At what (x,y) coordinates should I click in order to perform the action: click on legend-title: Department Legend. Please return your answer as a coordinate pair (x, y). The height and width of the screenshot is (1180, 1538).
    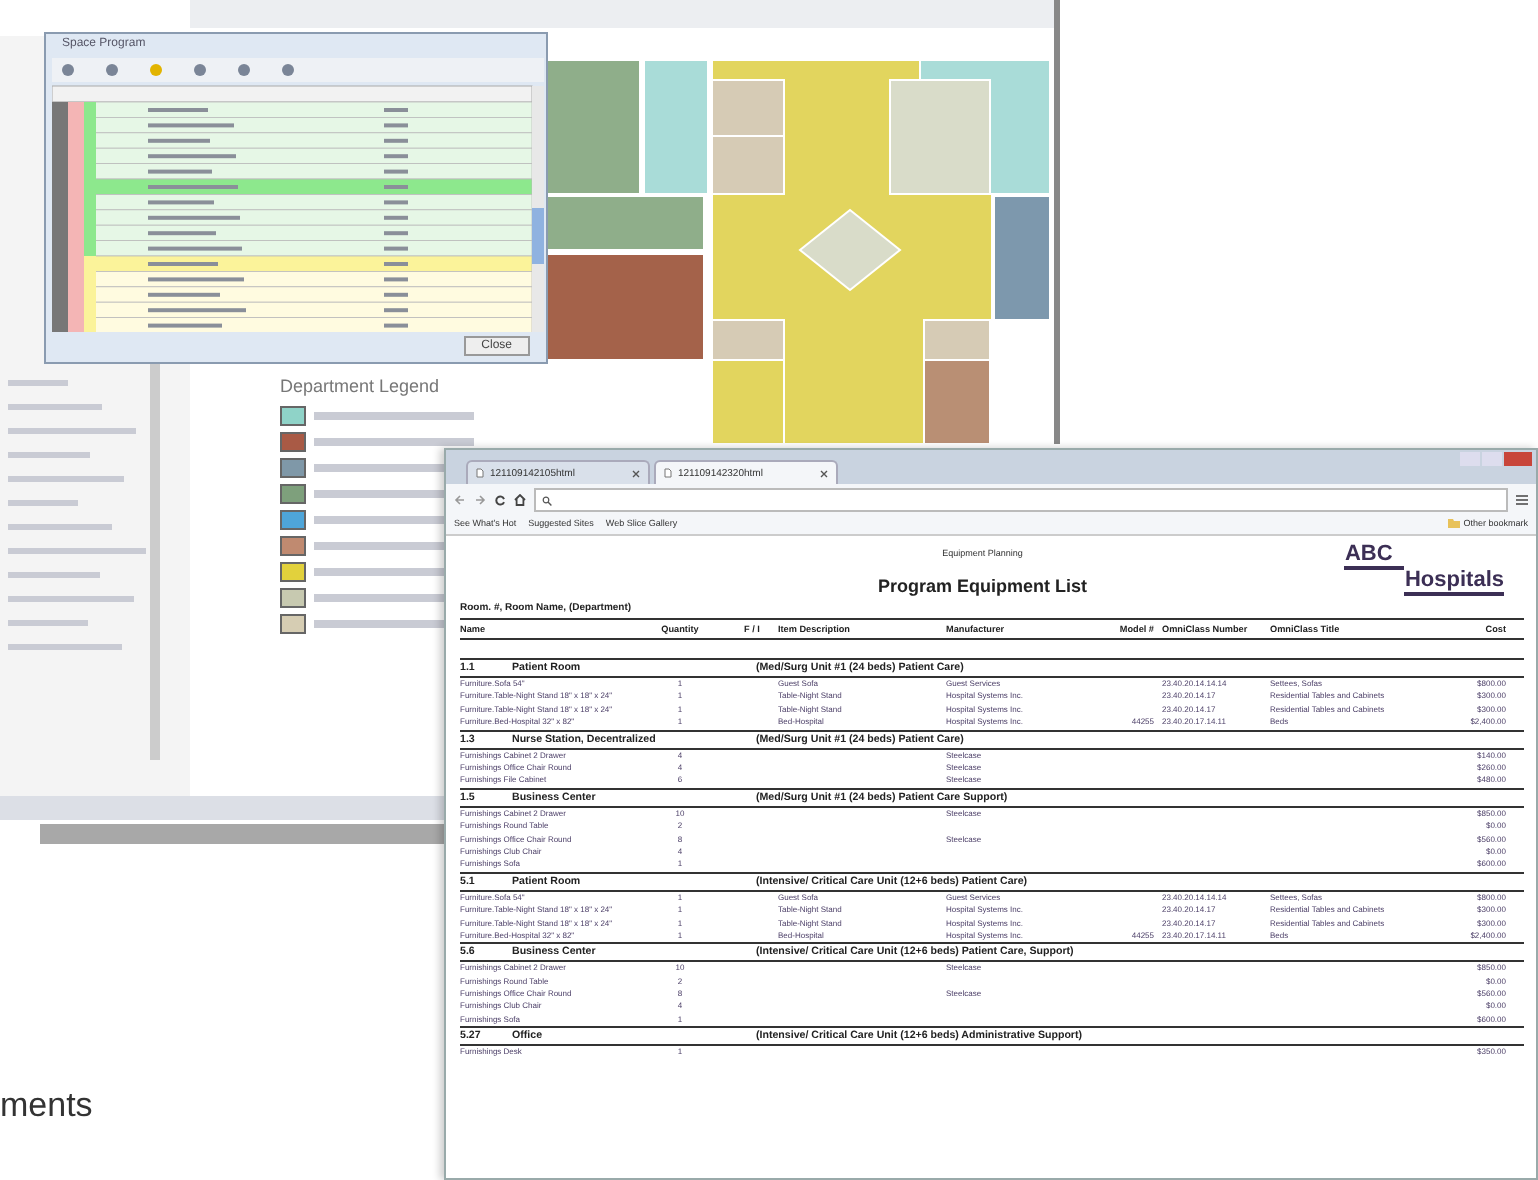
    Looking at the image, I should click on (361, 386).